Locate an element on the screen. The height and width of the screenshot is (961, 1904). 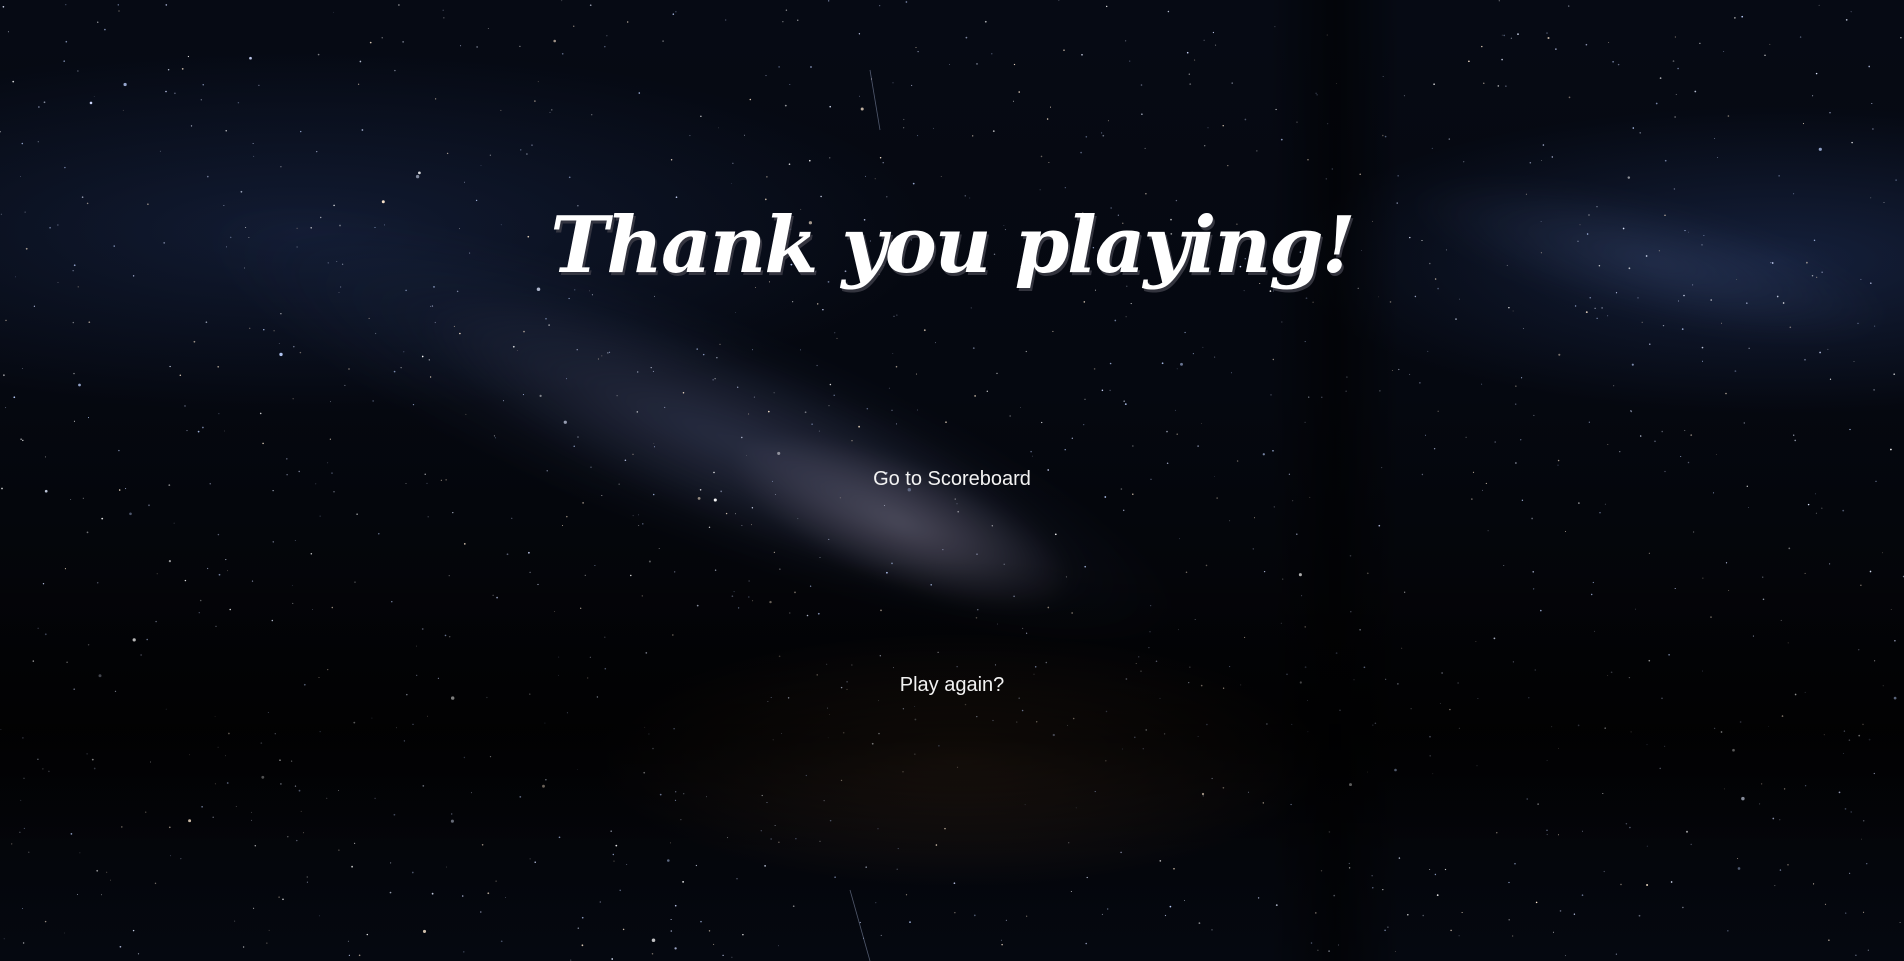
scoreboard-link-row: Go to Scoreboard is located at coordinates (952, 479).